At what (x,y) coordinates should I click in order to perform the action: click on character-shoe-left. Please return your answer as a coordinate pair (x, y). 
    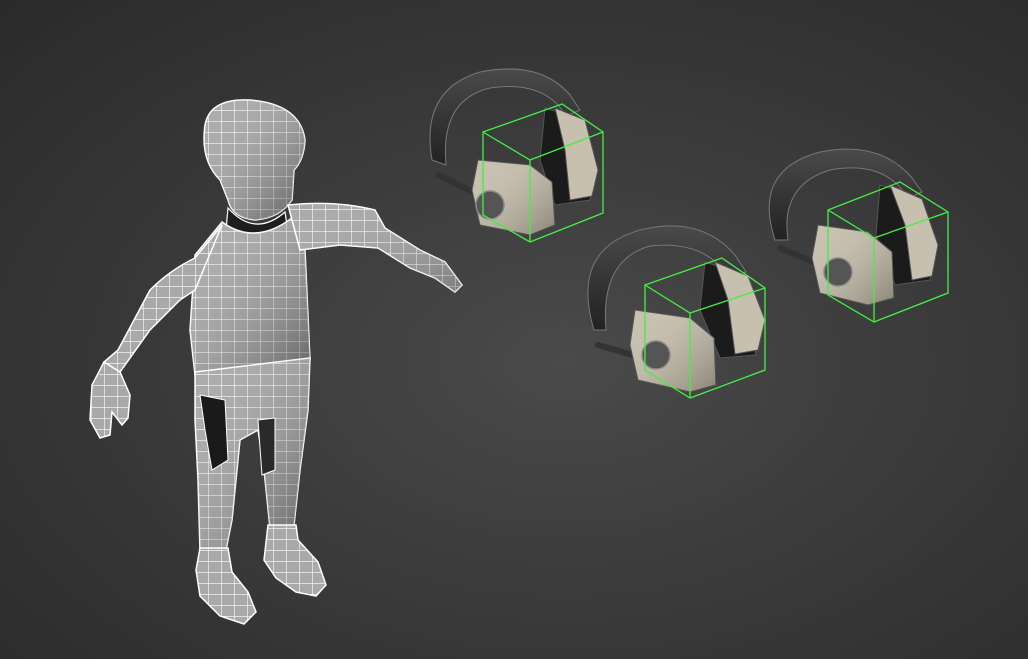
    Looking at the image, I should click on (226, 586).